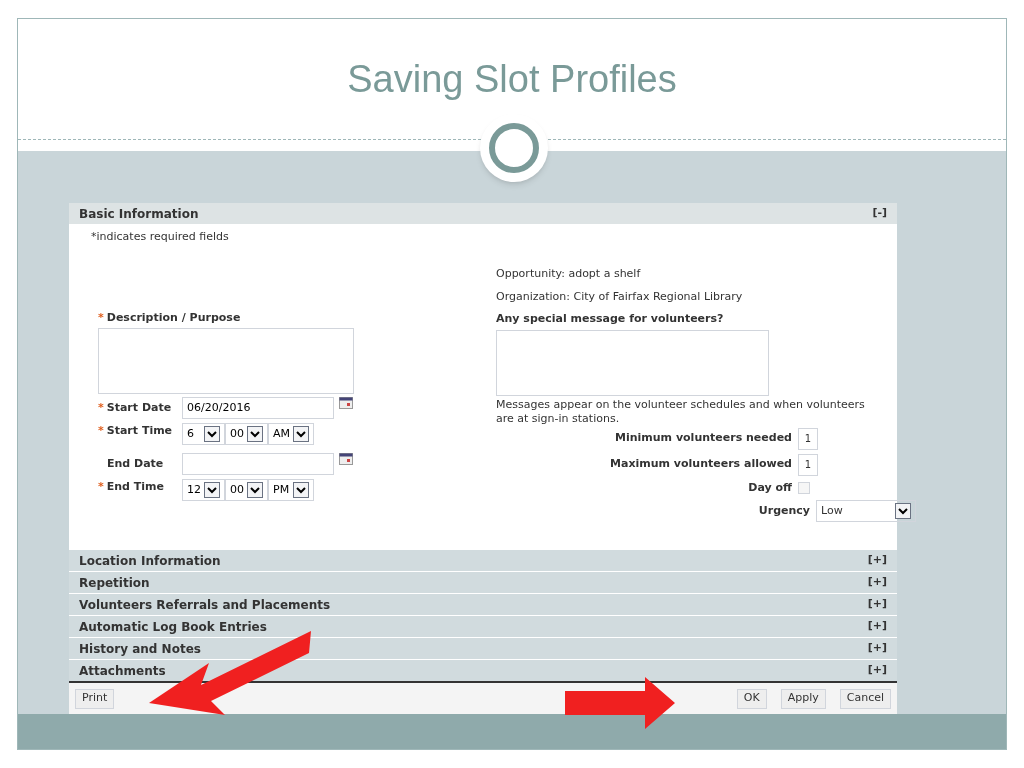 This screenshot has width=1024, height=768. I want to click on field-label: Start Time, so click(139, 431).